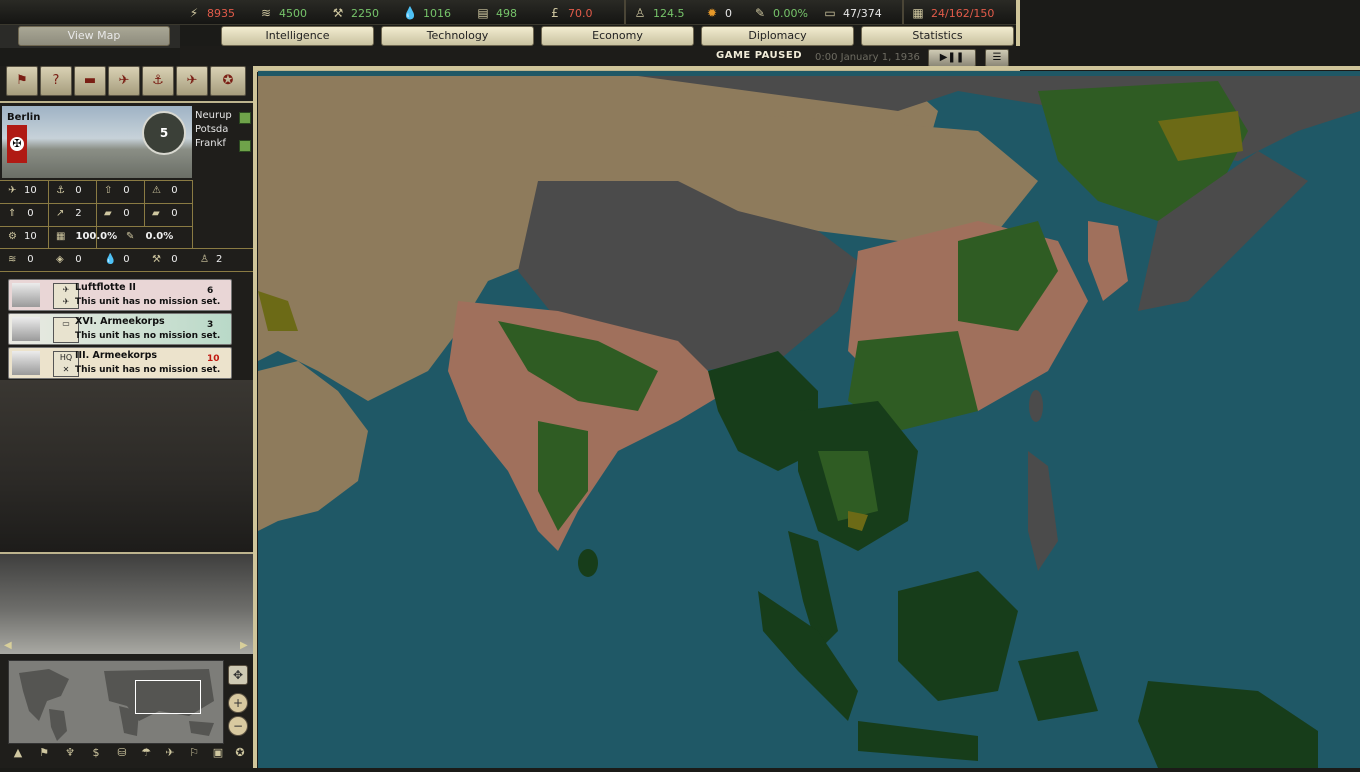 Image resolution: width=1360 pixels, height=772 pixels. Describe the element at coordinates (165, 259) in the screenshot. I see `province-resource-rare: ⚒ 0` at that location.